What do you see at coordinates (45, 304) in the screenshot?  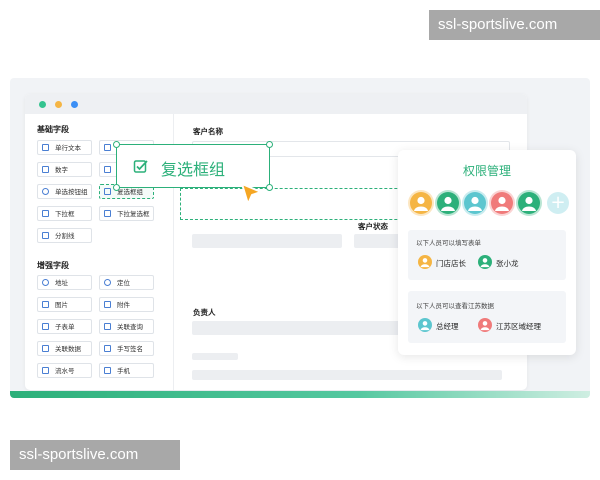 I see `image-icon` at bounding box center [45, 304].